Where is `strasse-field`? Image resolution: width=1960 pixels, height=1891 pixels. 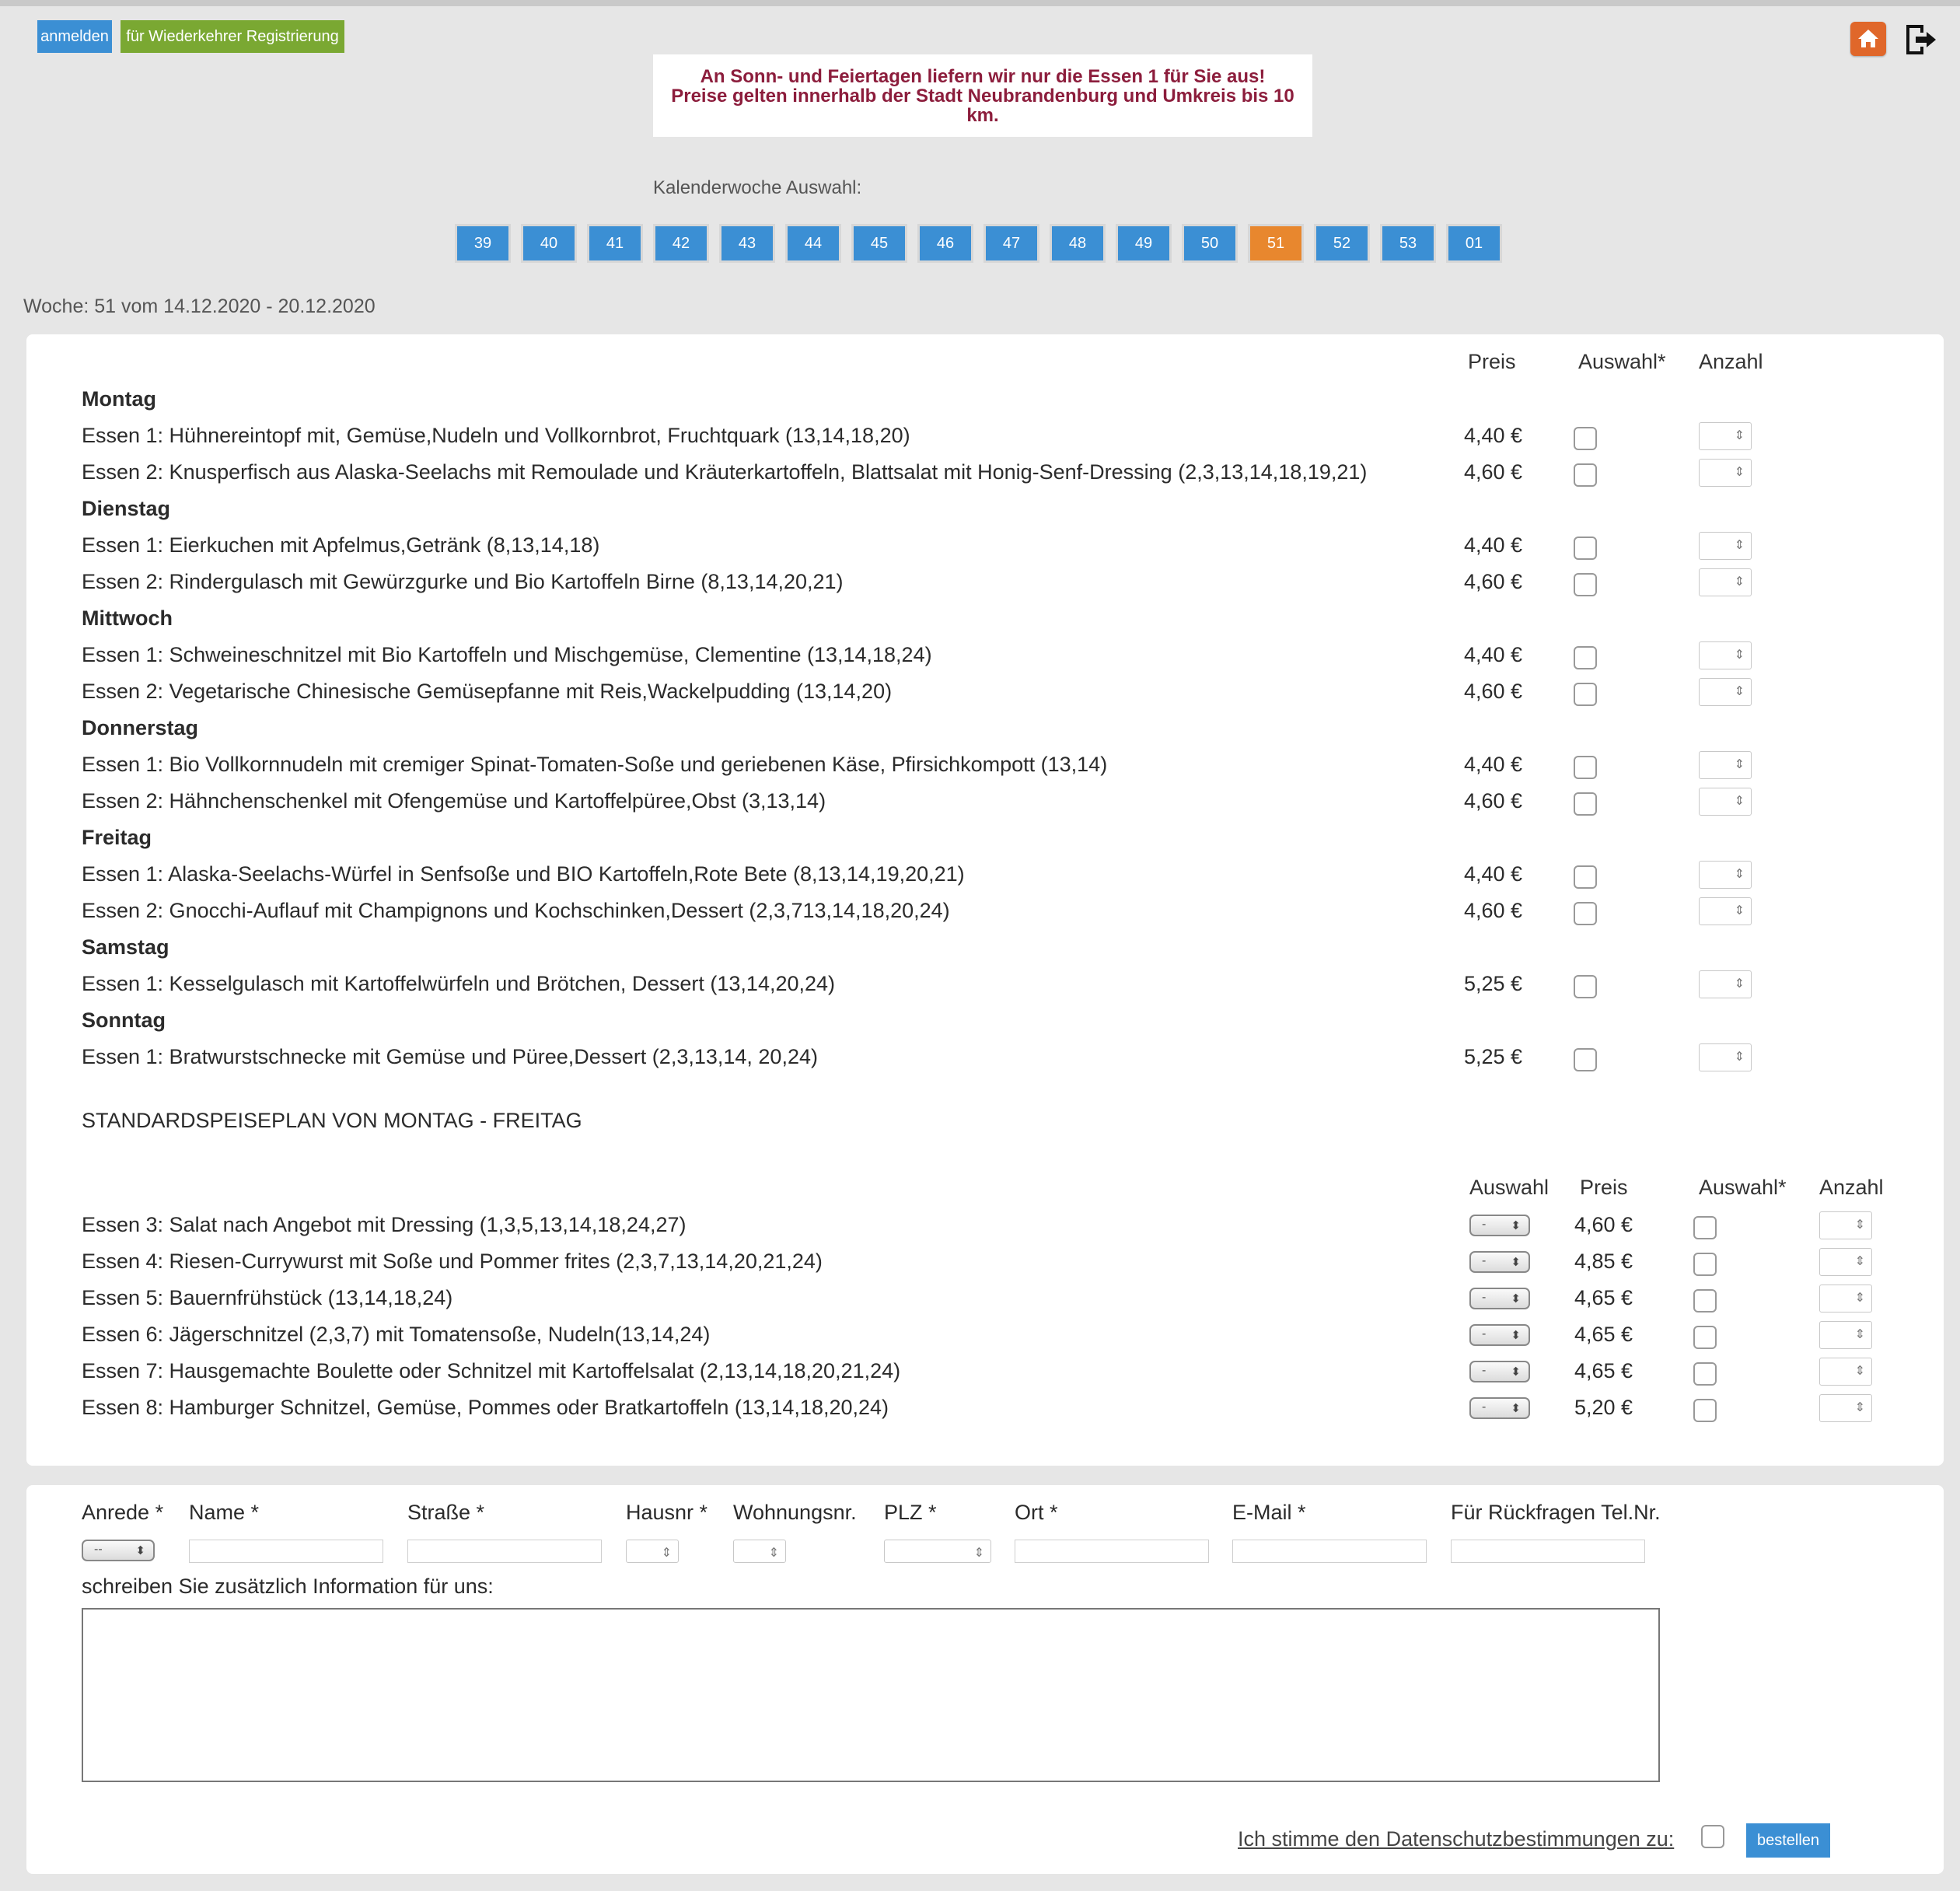
strasse-field is located at coordinates (504, 1552).